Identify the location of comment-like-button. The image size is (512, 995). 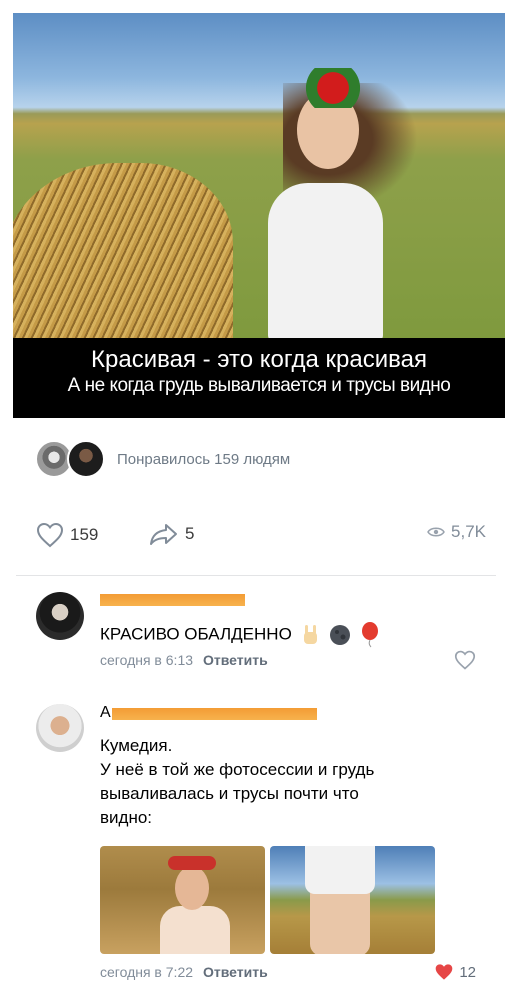
(465, 660).